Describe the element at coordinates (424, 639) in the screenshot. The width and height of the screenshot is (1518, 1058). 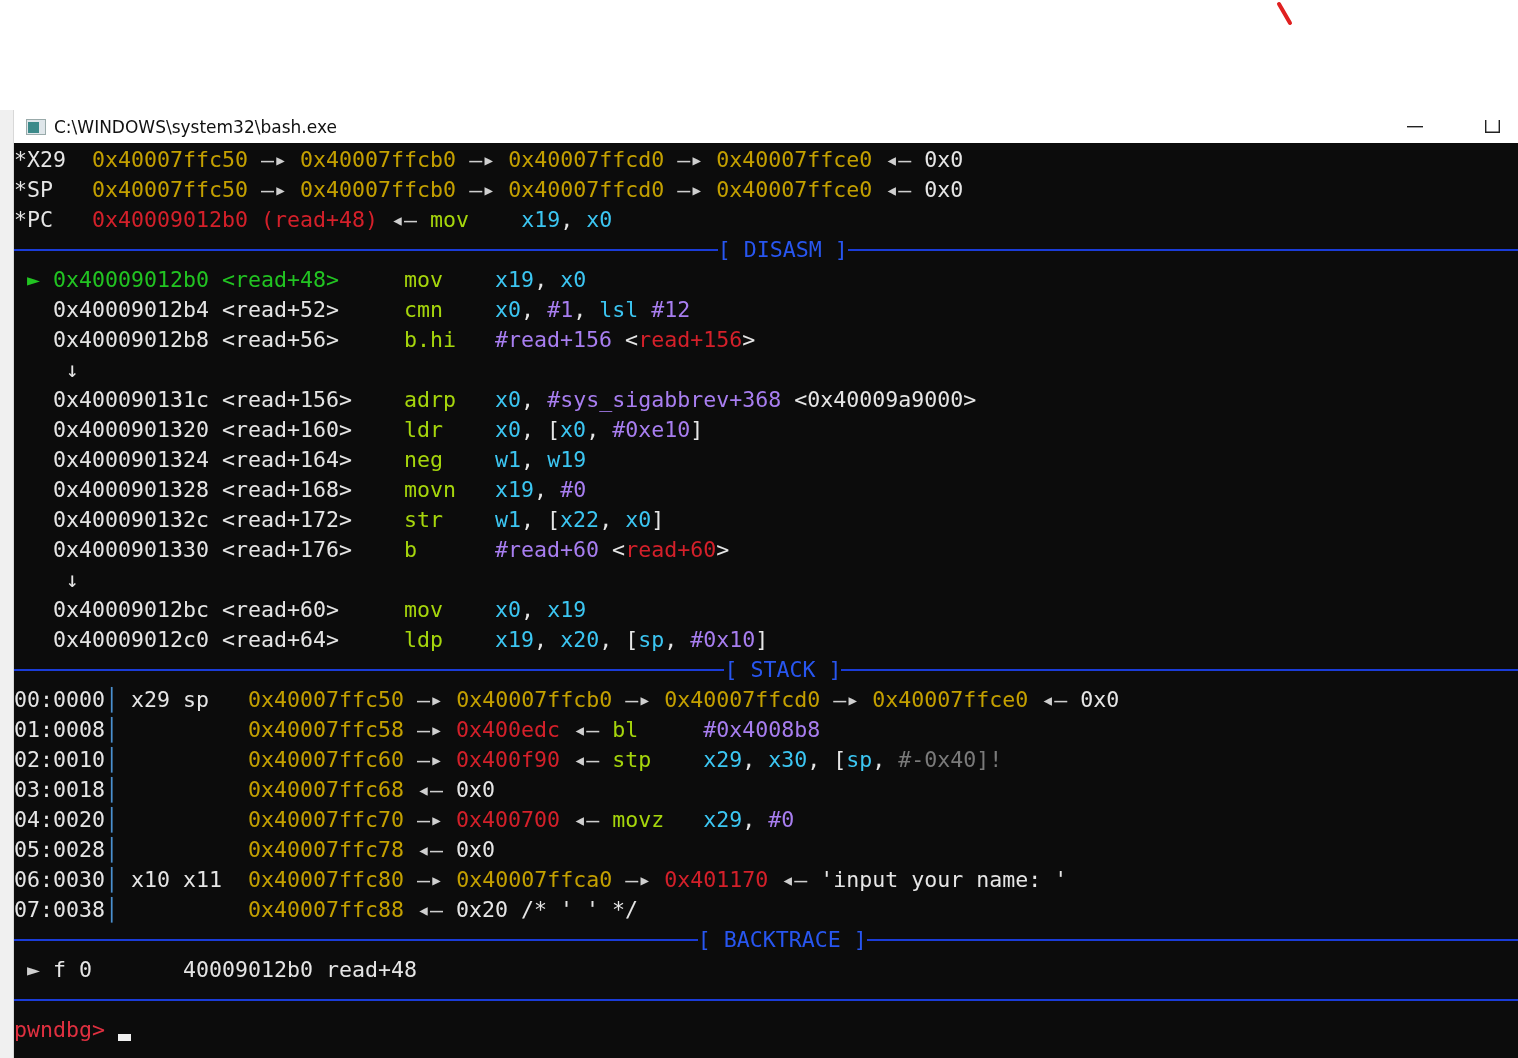
I see `terminal-text: ldp` at that location.